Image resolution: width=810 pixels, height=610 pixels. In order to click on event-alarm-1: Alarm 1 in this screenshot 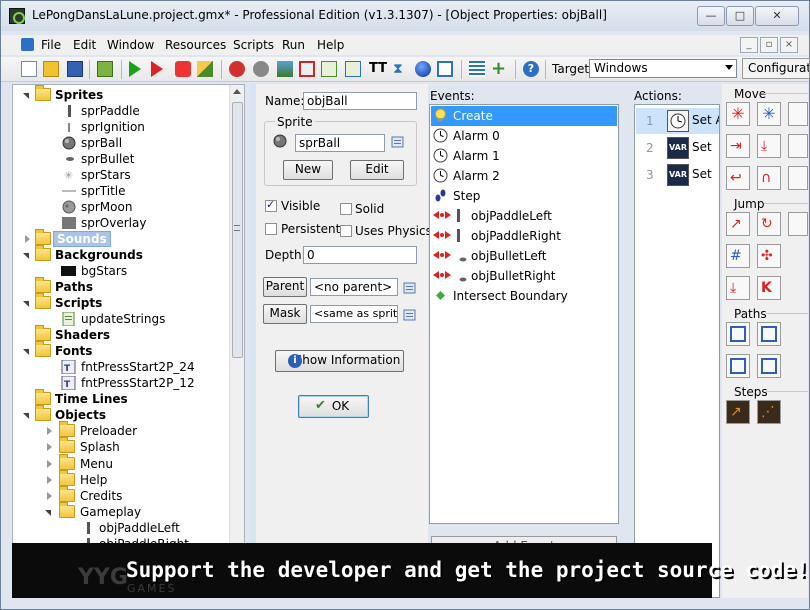, I will do `click(524, 156)`.